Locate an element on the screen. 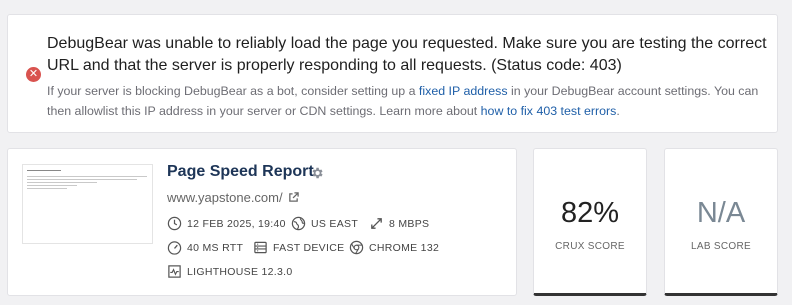 The image size is (792, 305). report-url: www.yapstone.com/ is located at coordinates (225, 197).